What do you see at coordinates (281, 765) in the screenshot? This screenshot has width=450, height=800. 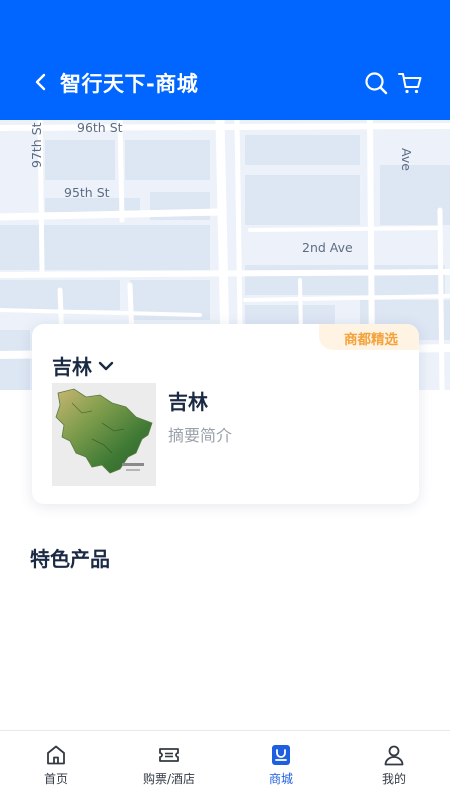 I see `tab-shop: 商城` at bounding box center [281, 765].